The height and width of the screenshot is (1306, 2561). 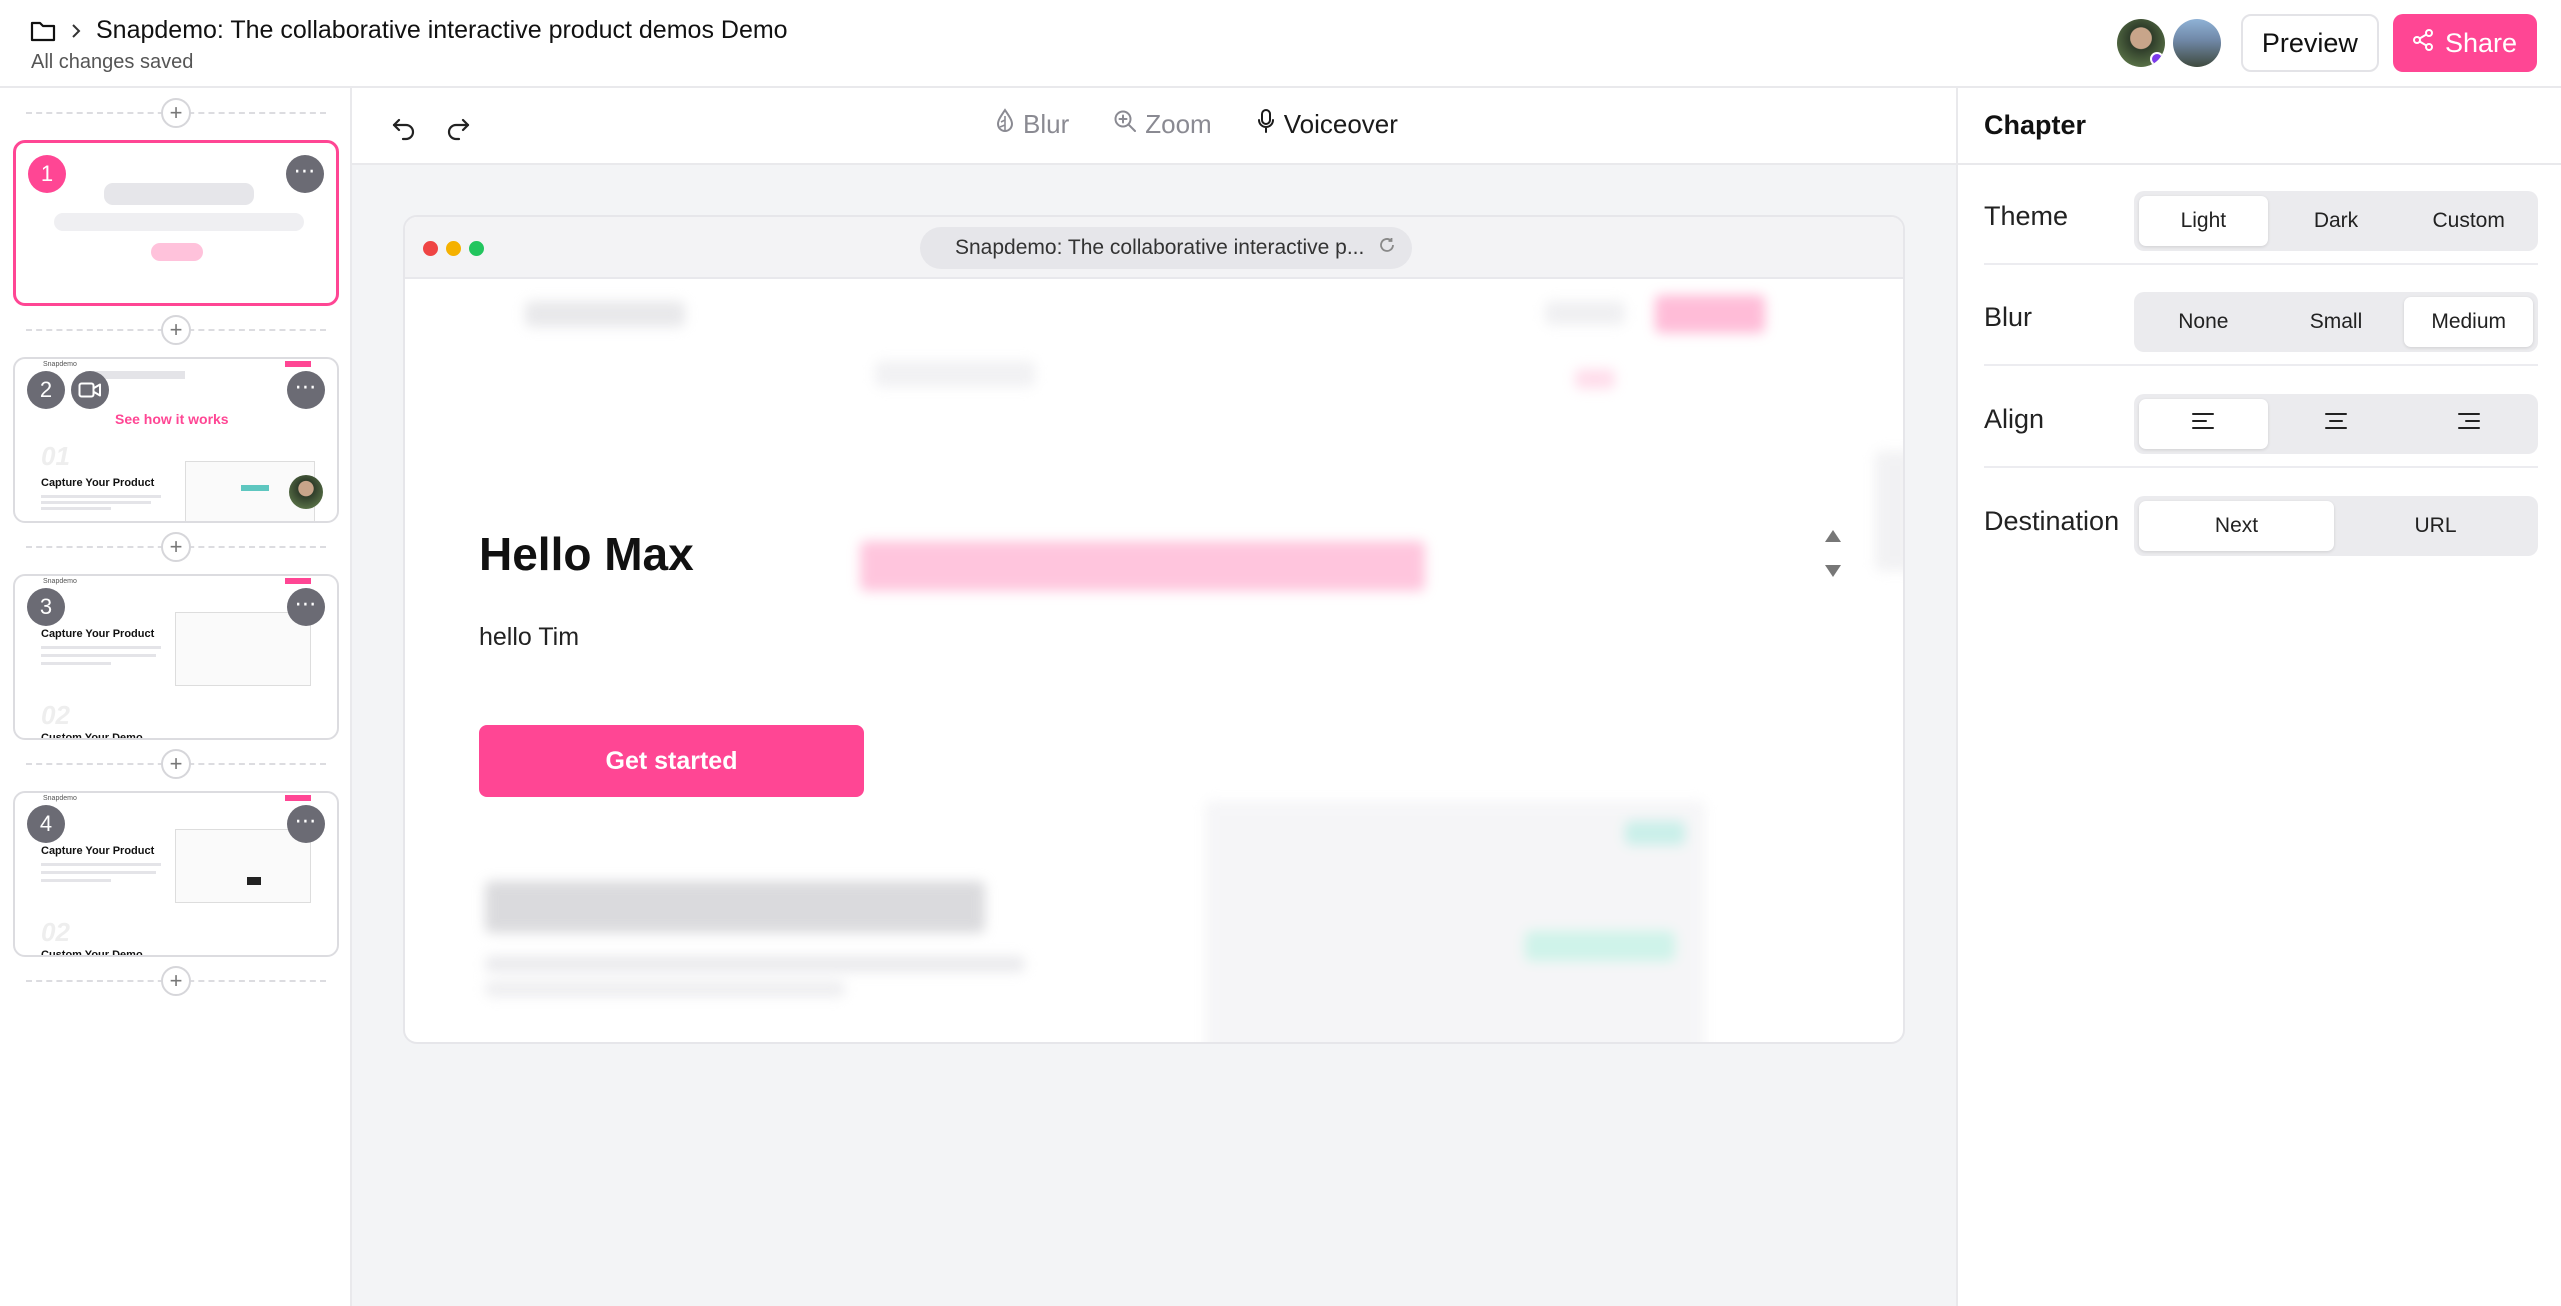 I want to click on save-status: All changes saved, so click(x=112, y=62).